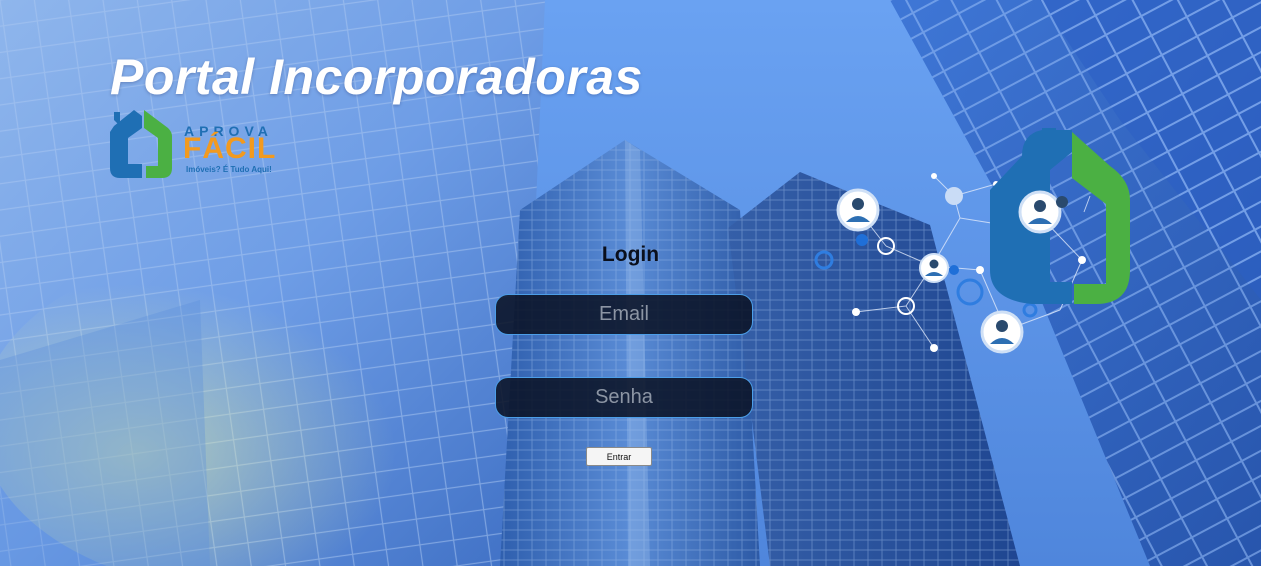 The height and width of the screenshot is (566, 1261). I want to click on businessman-icon, so click(934, 268).